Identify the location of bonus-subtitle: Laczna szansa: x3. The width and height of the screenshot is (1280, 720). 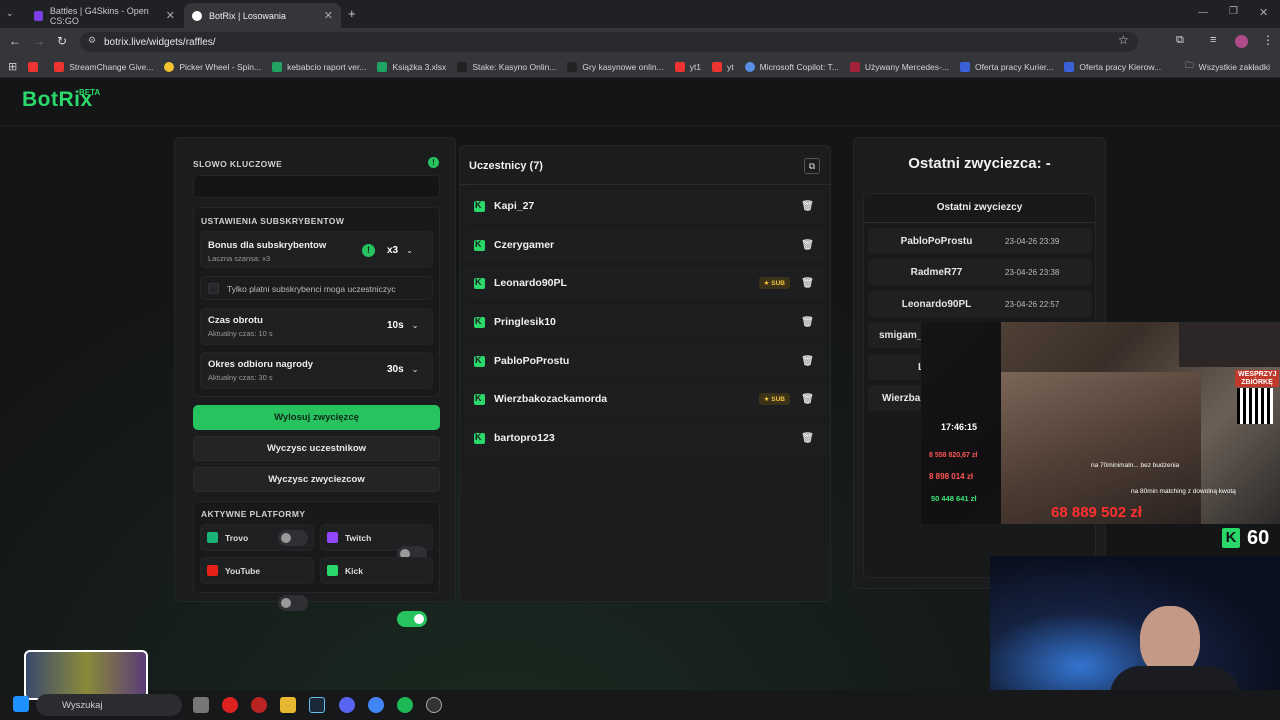
(239, 258).